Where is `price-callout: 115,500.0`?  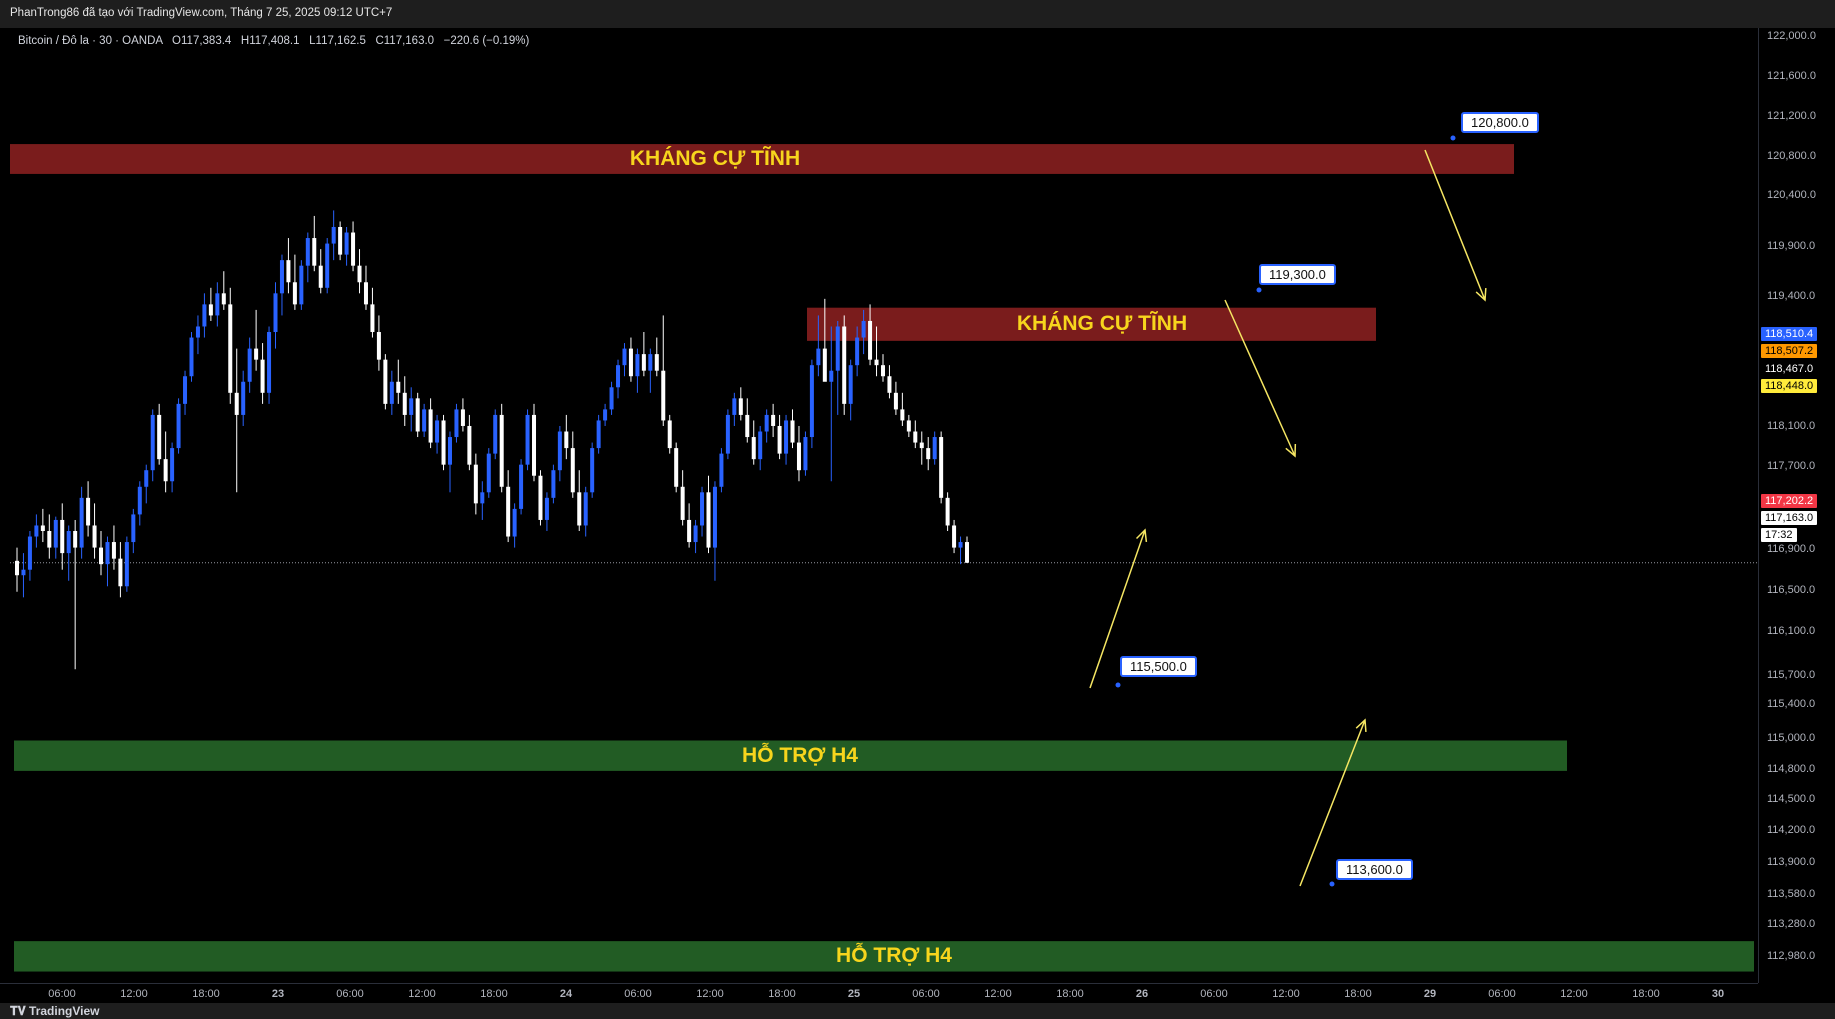
price-callout: 115,500.0 is located at coordinates (1158, 666).